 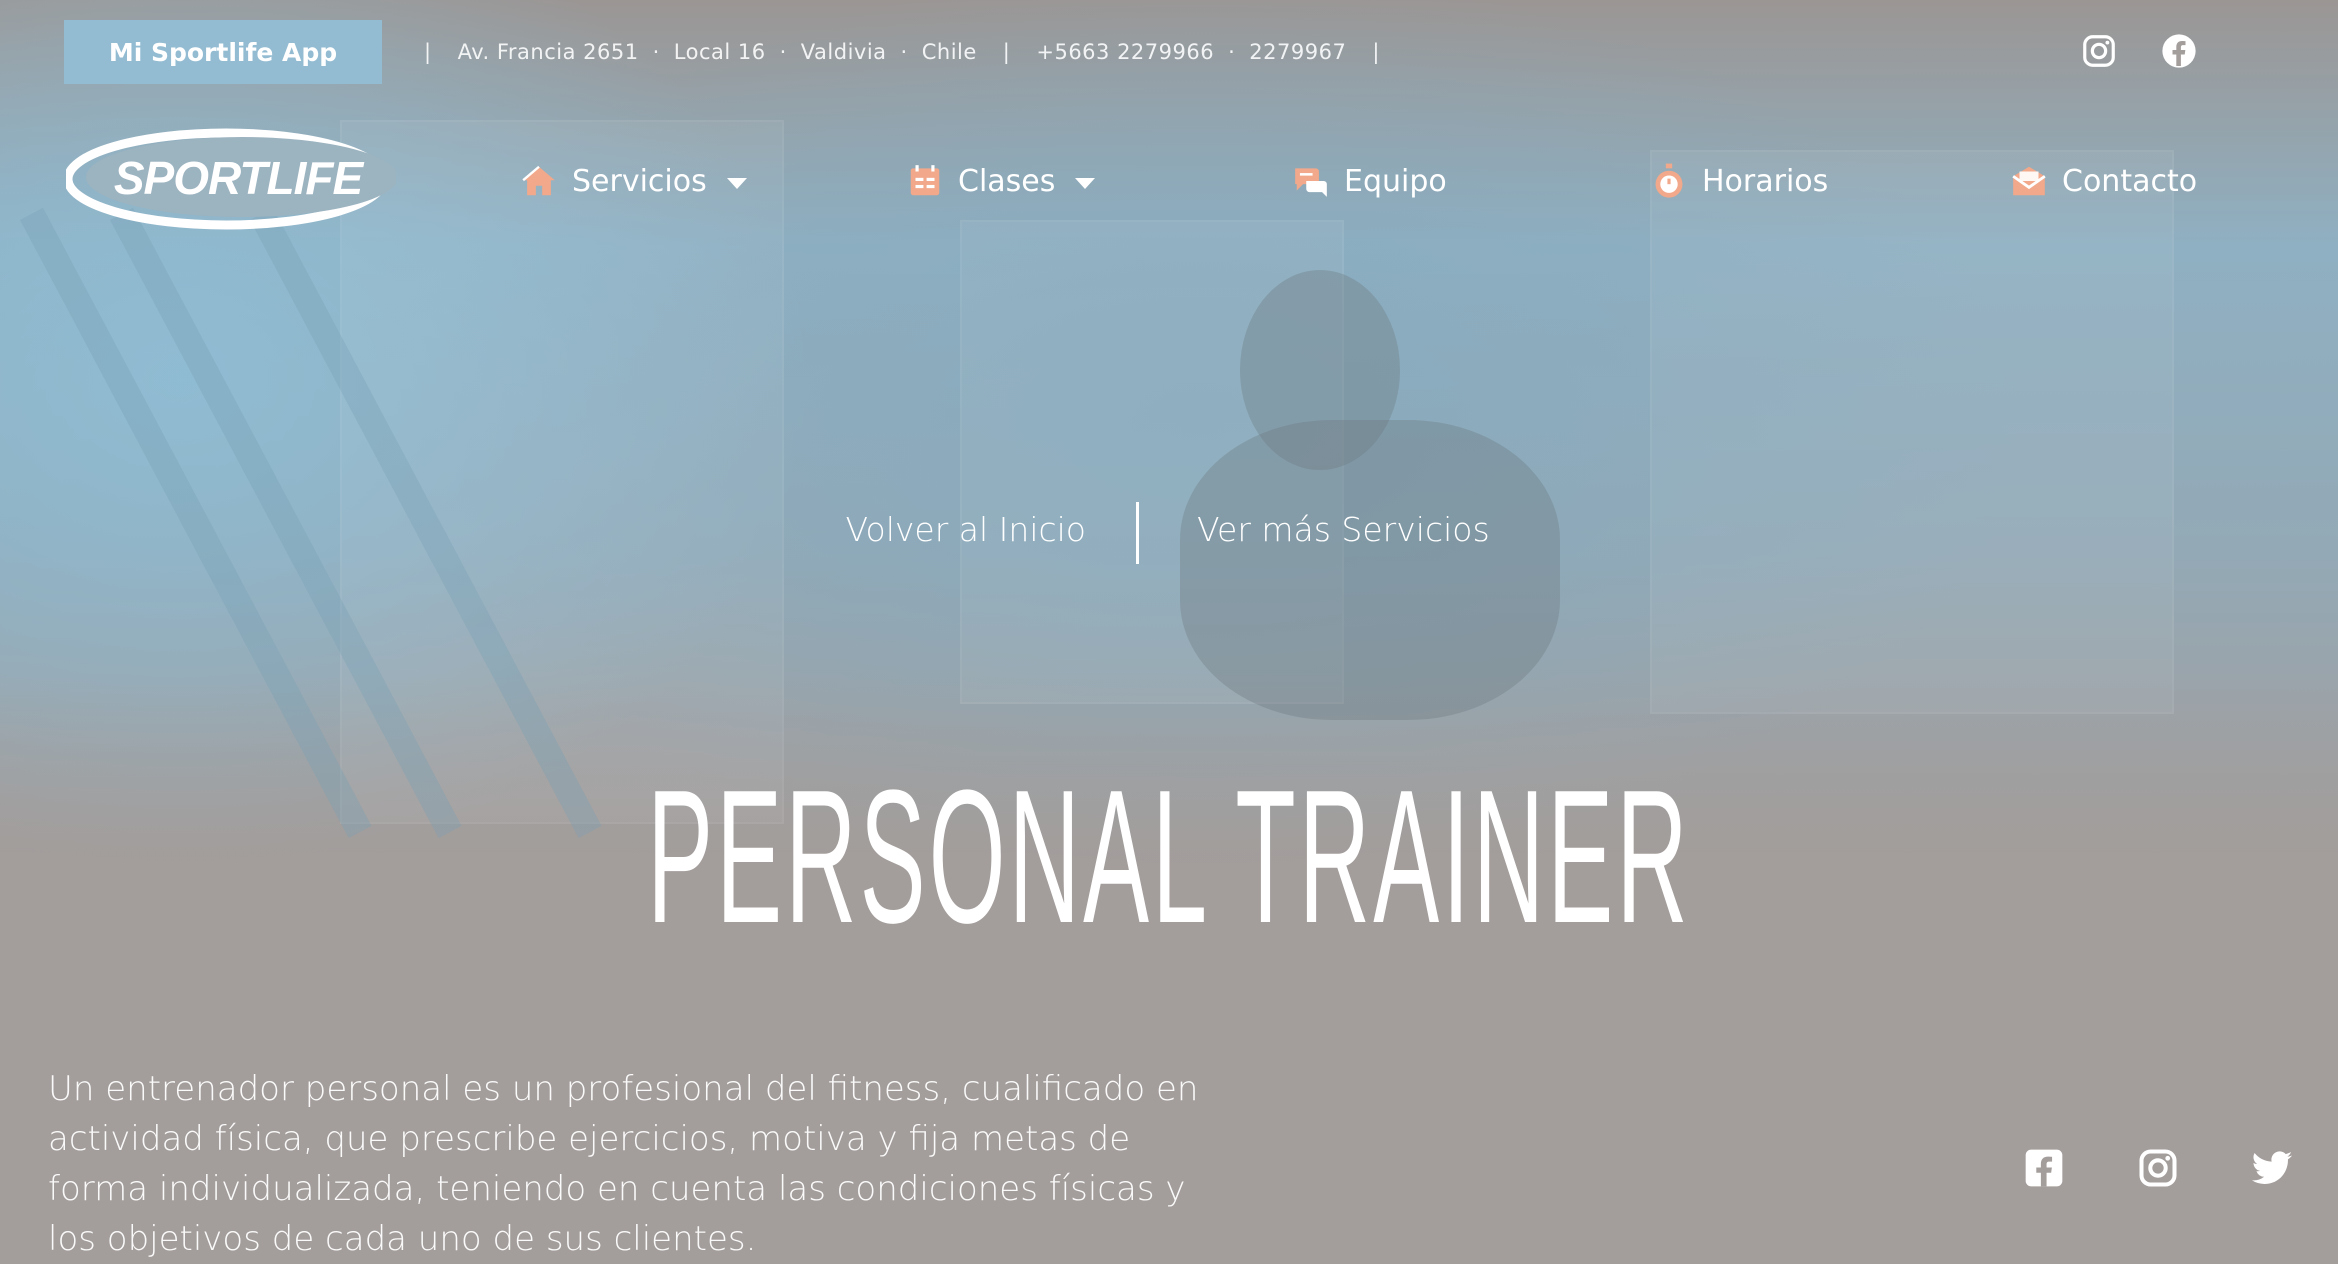 I want to click on address-street: Av. Francia 2651, so click(x=548, y=52).